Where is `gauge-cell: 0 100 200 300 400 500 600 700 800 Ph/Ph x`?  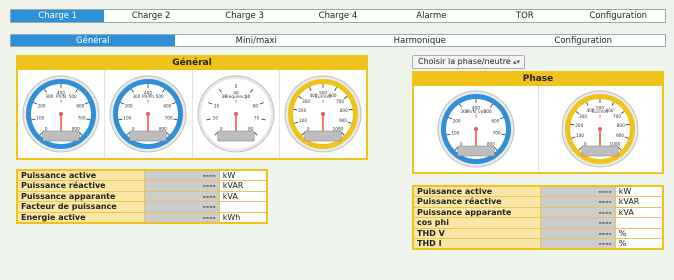 gauge-cell: 0 100 200 300 400 500 600 700 800 Ph/Ph x is located at coordinates (149, 114).